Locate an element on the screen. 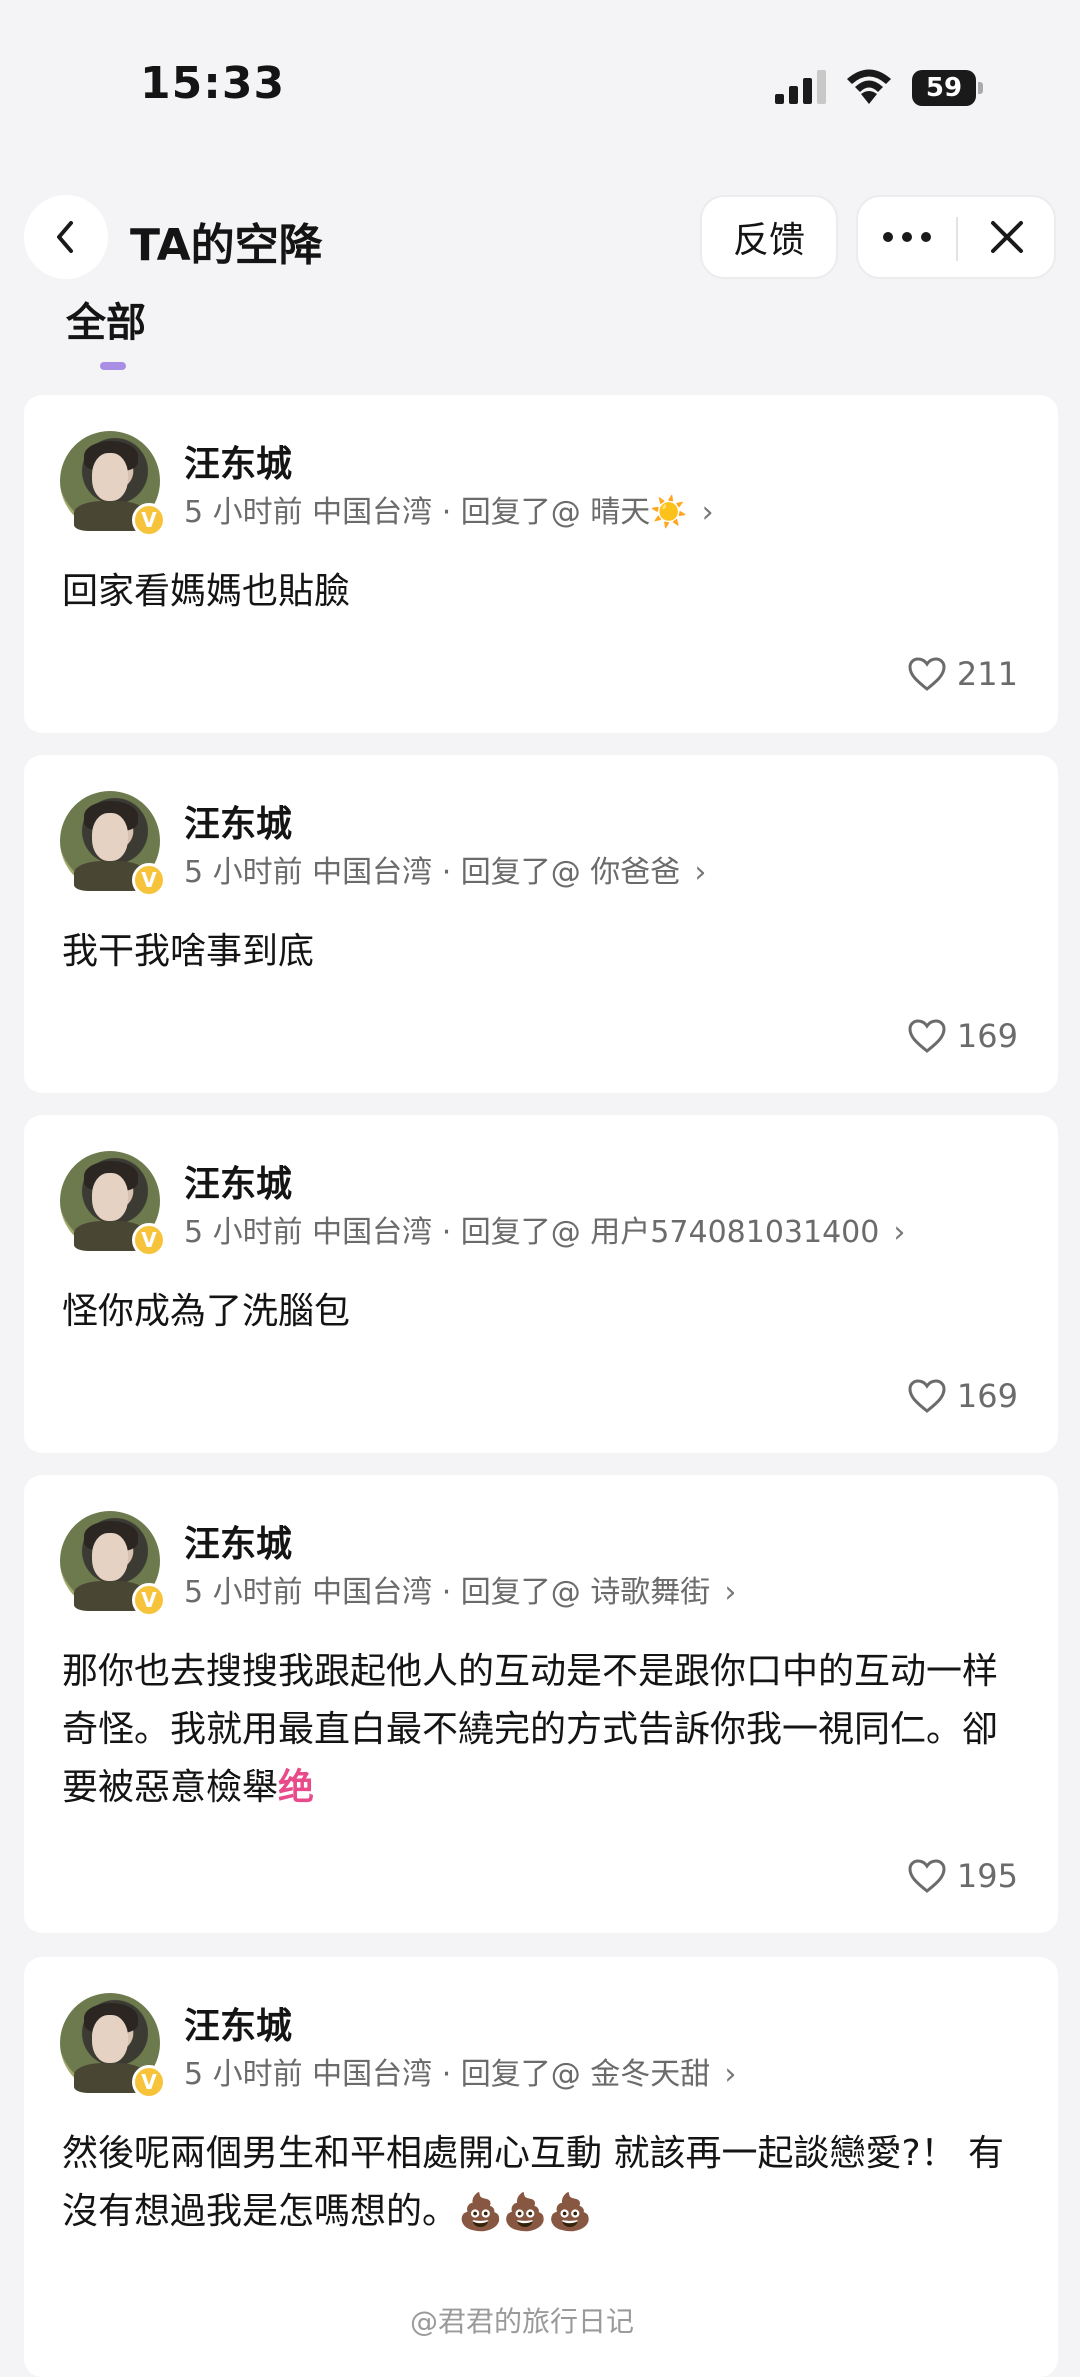 Image resolution: width=1080 pixels, height=2377 pixels. reply-meta: 5 小时前 中国台湾 · 回复了@ 诗歌舞街 › is located at coordinates (460, 1589).